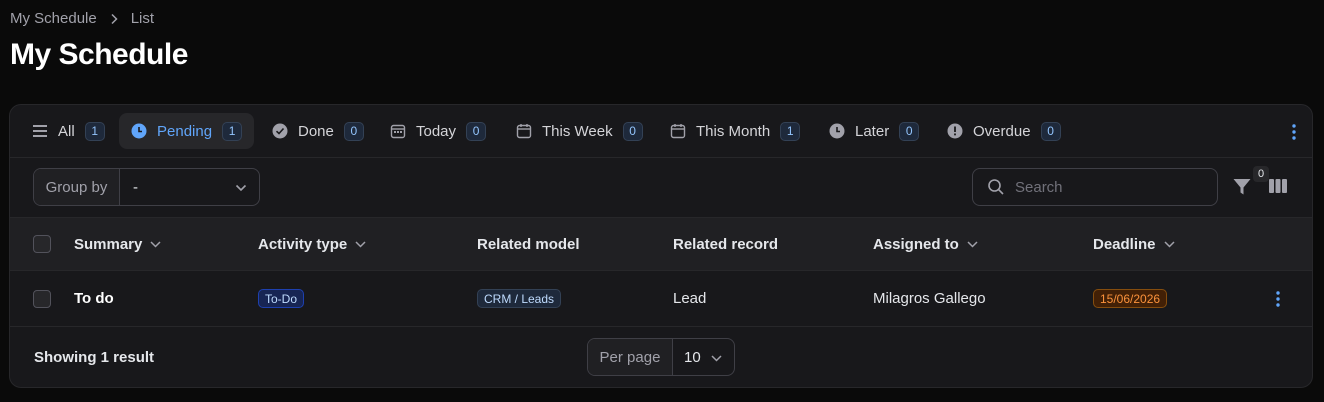 The image size is (1324, 402). Describe the element at coordinates (398, 131) in the screenshot. I see `calendar-today-icon` at that location.